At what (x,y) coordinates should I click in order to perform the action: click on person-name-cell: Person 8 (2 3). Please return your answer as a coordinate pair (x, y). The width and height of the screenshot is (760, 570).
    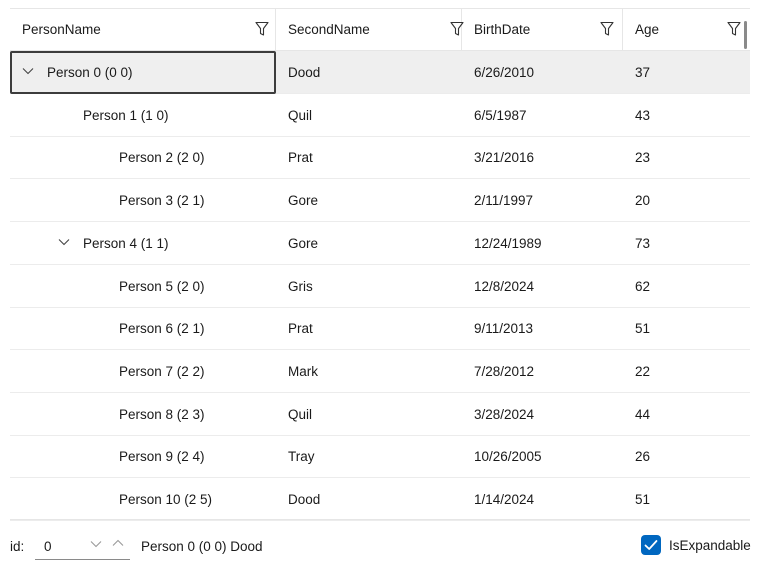
    Looking at the image, I should click on (162, 414).